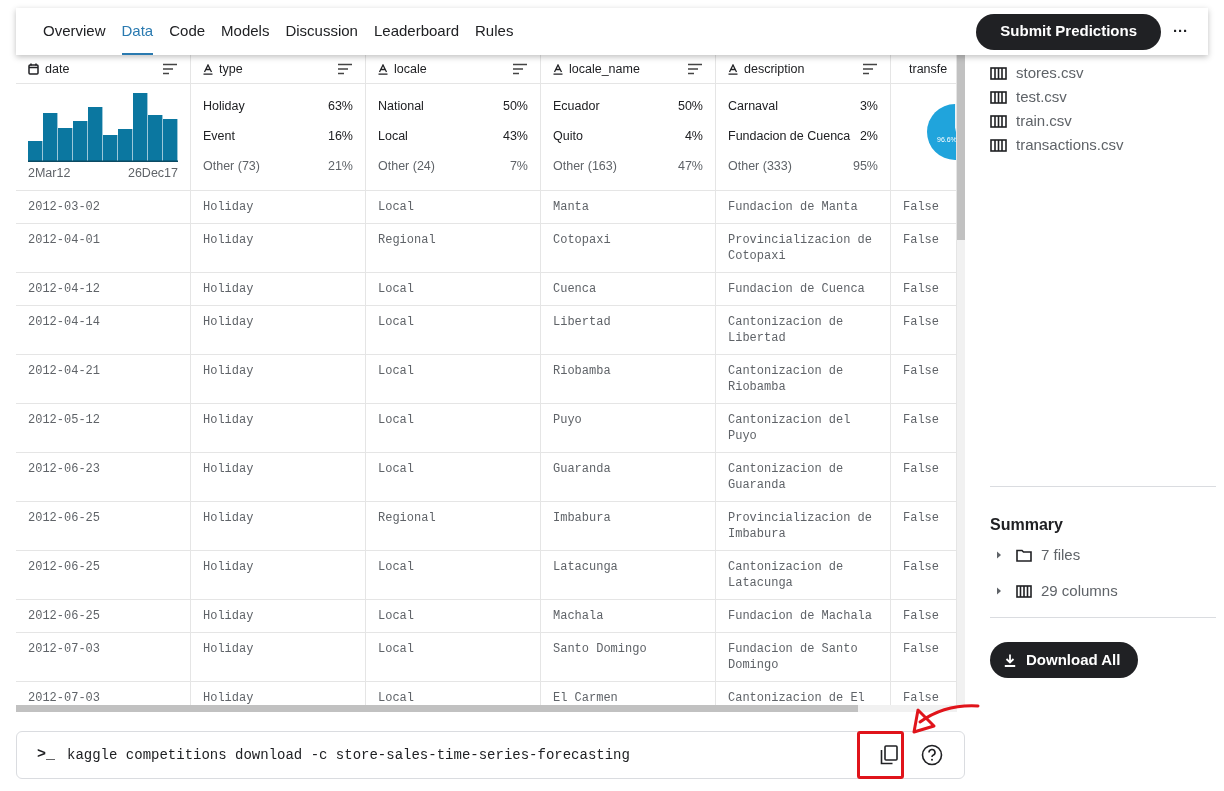  Describe the element at coordinates (349, 755) in the screenshot. I see `command-text: kaggle competitions download -c store-sales-time-series-forecasting` at that location.